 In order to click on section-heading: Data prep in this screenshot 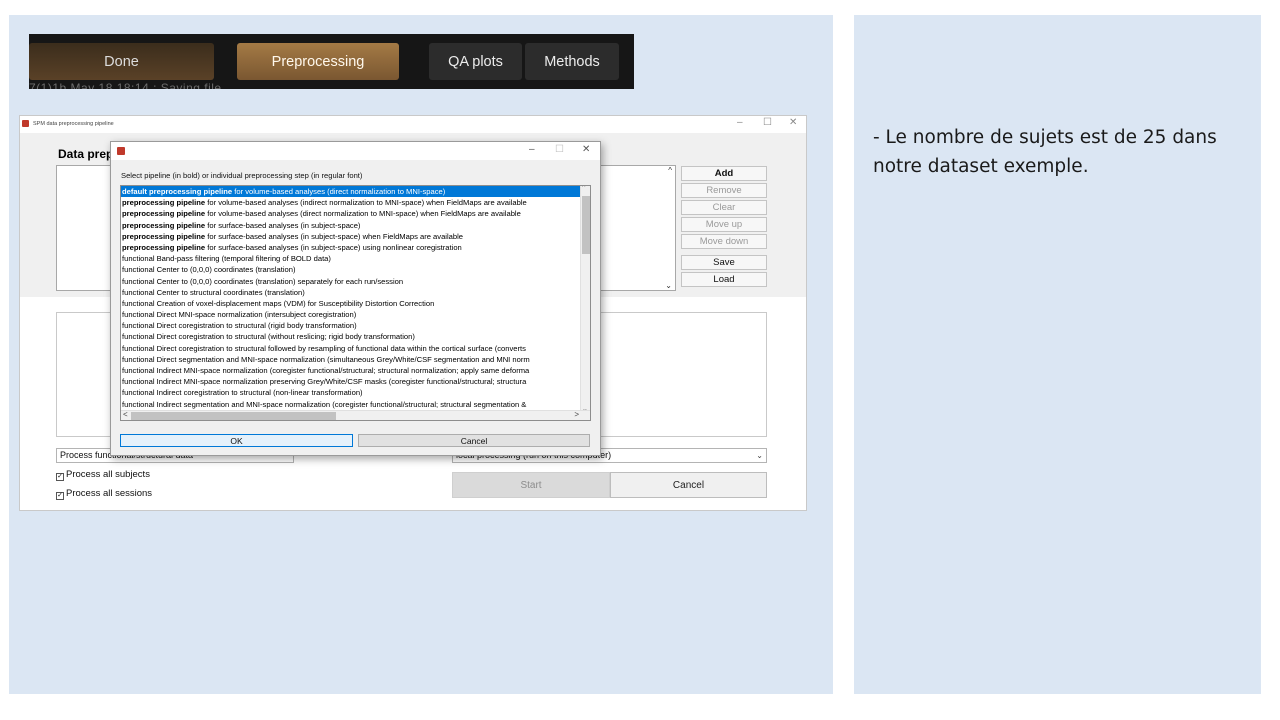, I will do `click(86, 154)`.